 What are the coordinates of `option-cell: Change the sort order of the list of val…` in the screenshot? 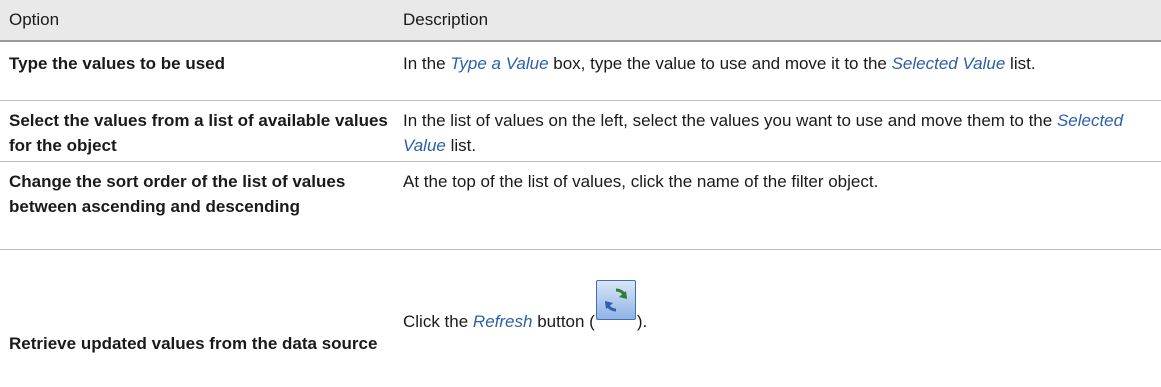 It's located at (177, 194).